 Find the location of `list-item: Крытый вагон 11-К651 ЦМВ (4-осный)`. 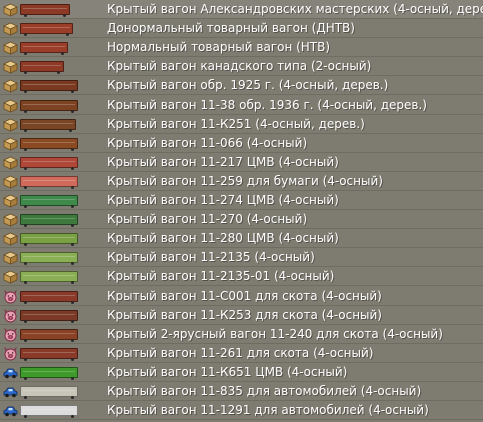

list-item: Крытый вагон 11-К651 ЦМВ (4-осный) is located at coordinates (241, 372).